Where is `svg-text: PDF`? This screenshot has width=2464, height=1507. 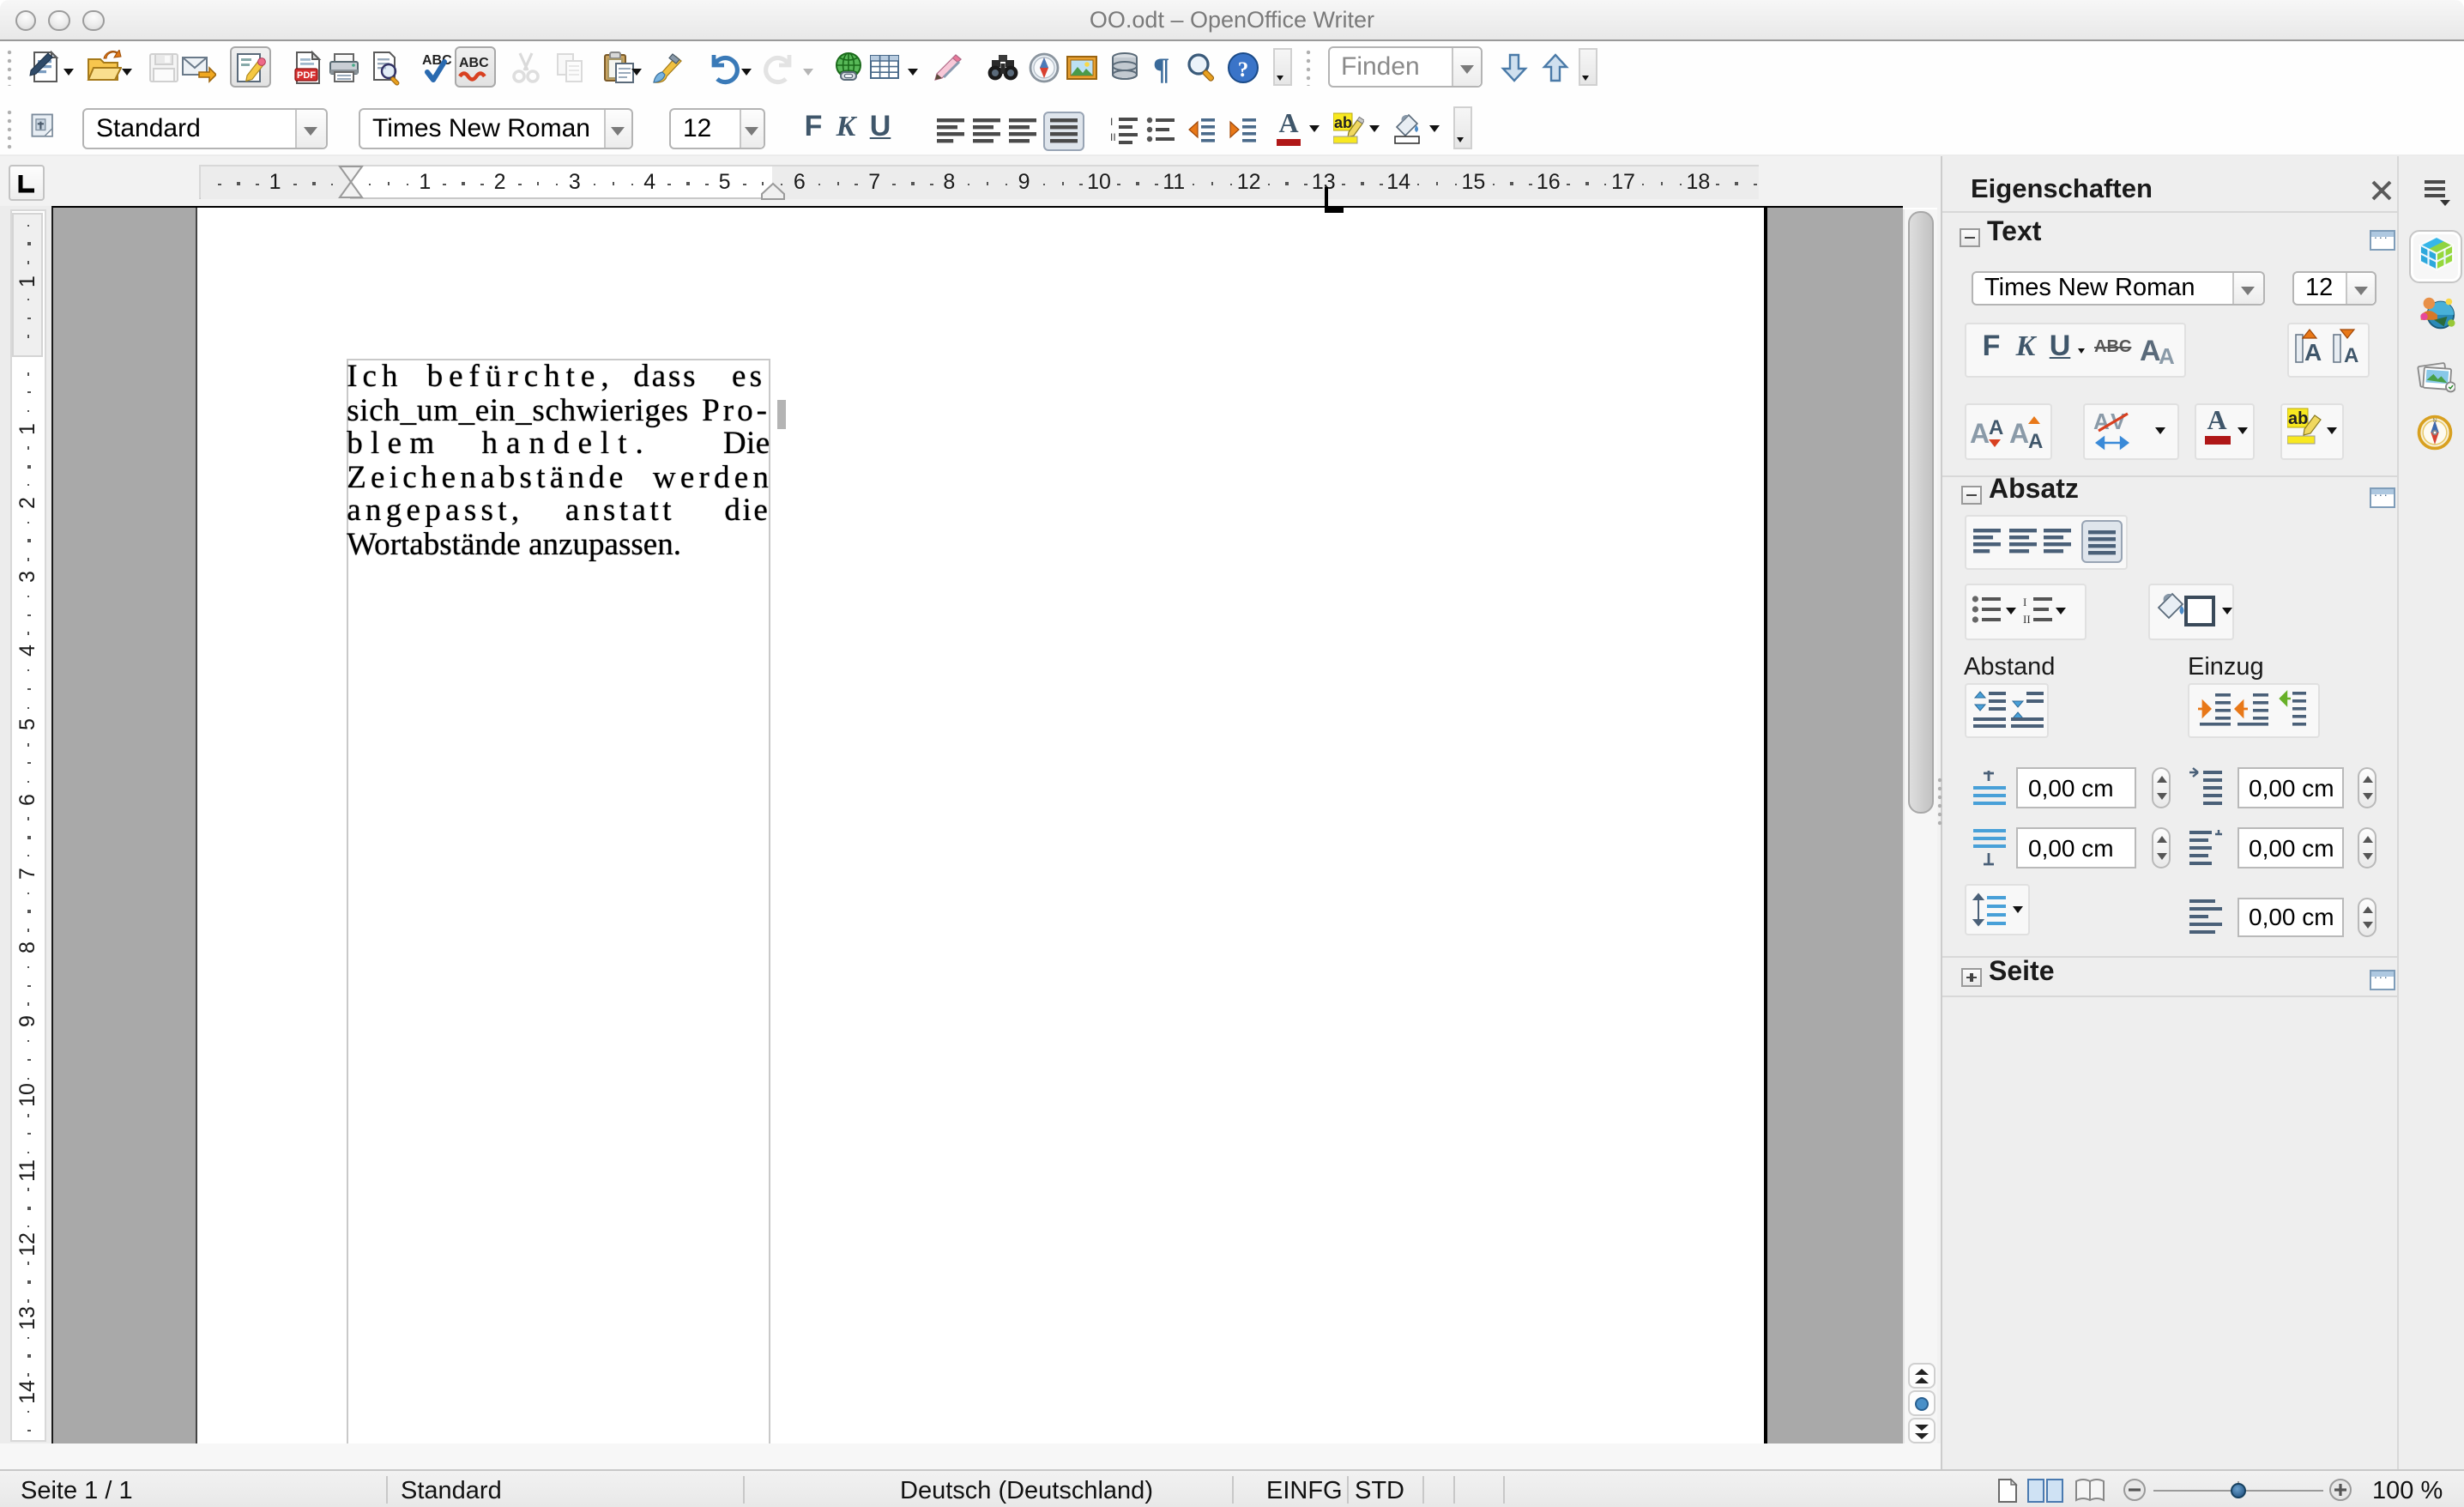
svg-text: PDF is located at coordinates (306, 75).